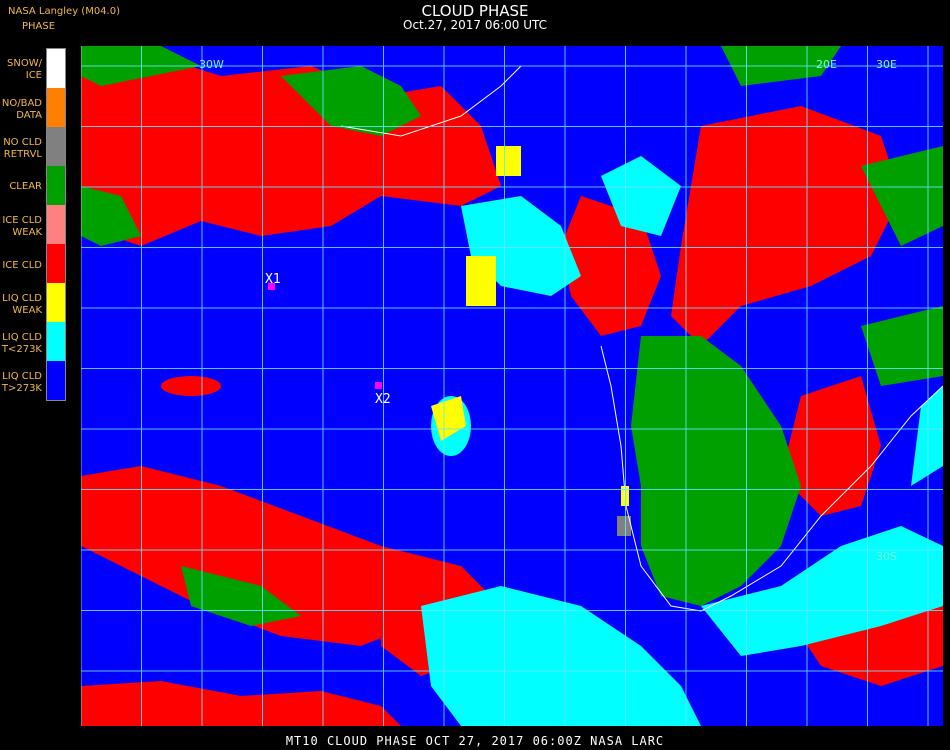 The width and height of the screenshot is (950, 750). I want to click on legend-color-bar, so click(56, 224).